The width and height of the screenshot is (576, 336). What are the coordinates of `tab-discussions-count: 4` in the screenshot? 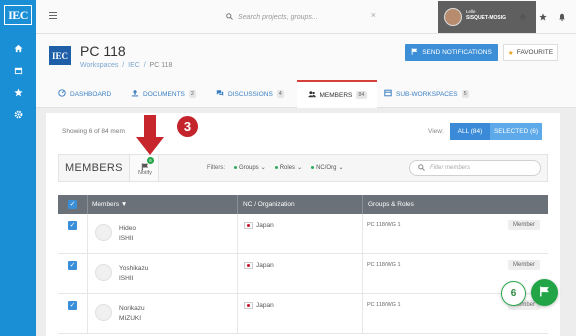 It's located at (280, 94).